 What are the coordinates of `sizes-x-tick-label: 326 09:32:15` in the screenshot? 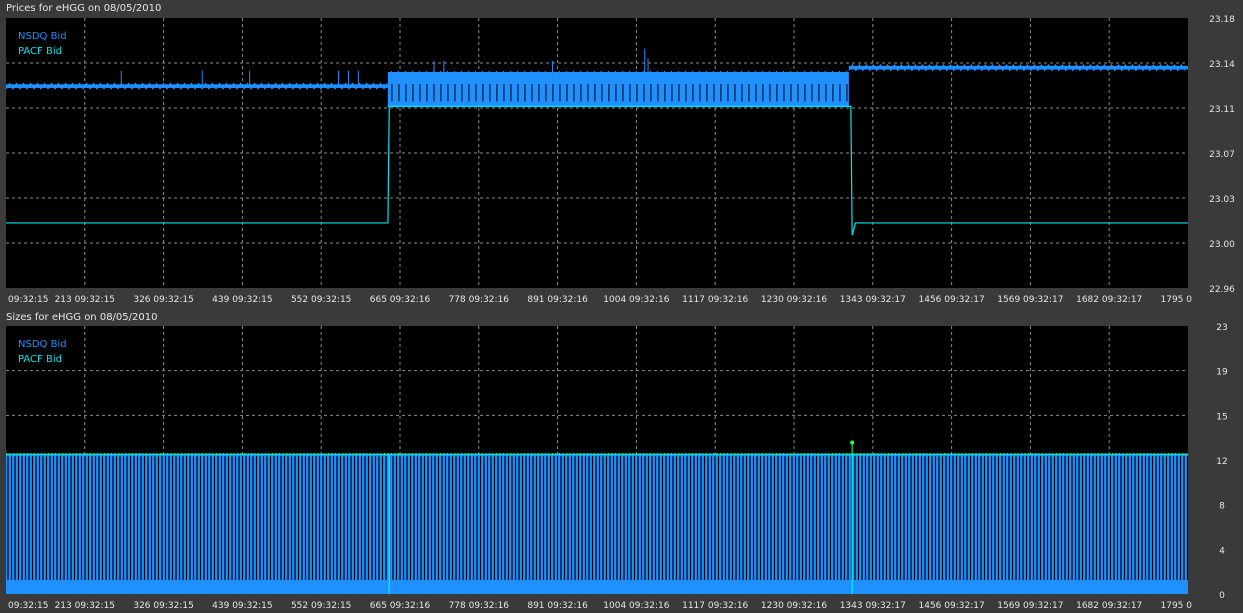 It's located at (163, 606).